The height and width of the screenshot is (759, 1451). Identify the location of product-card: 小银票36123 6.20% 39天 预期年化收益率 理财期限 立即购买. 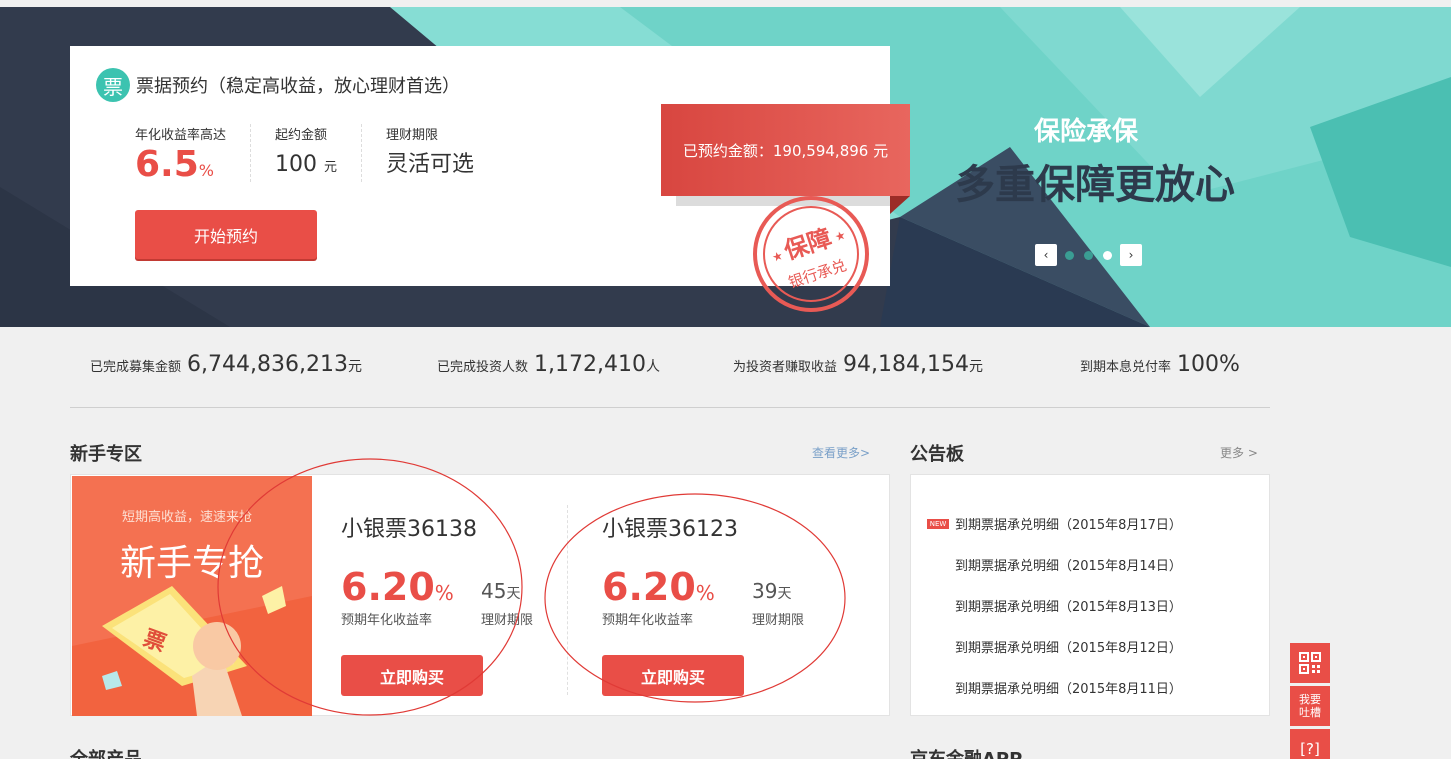
(702, 595).